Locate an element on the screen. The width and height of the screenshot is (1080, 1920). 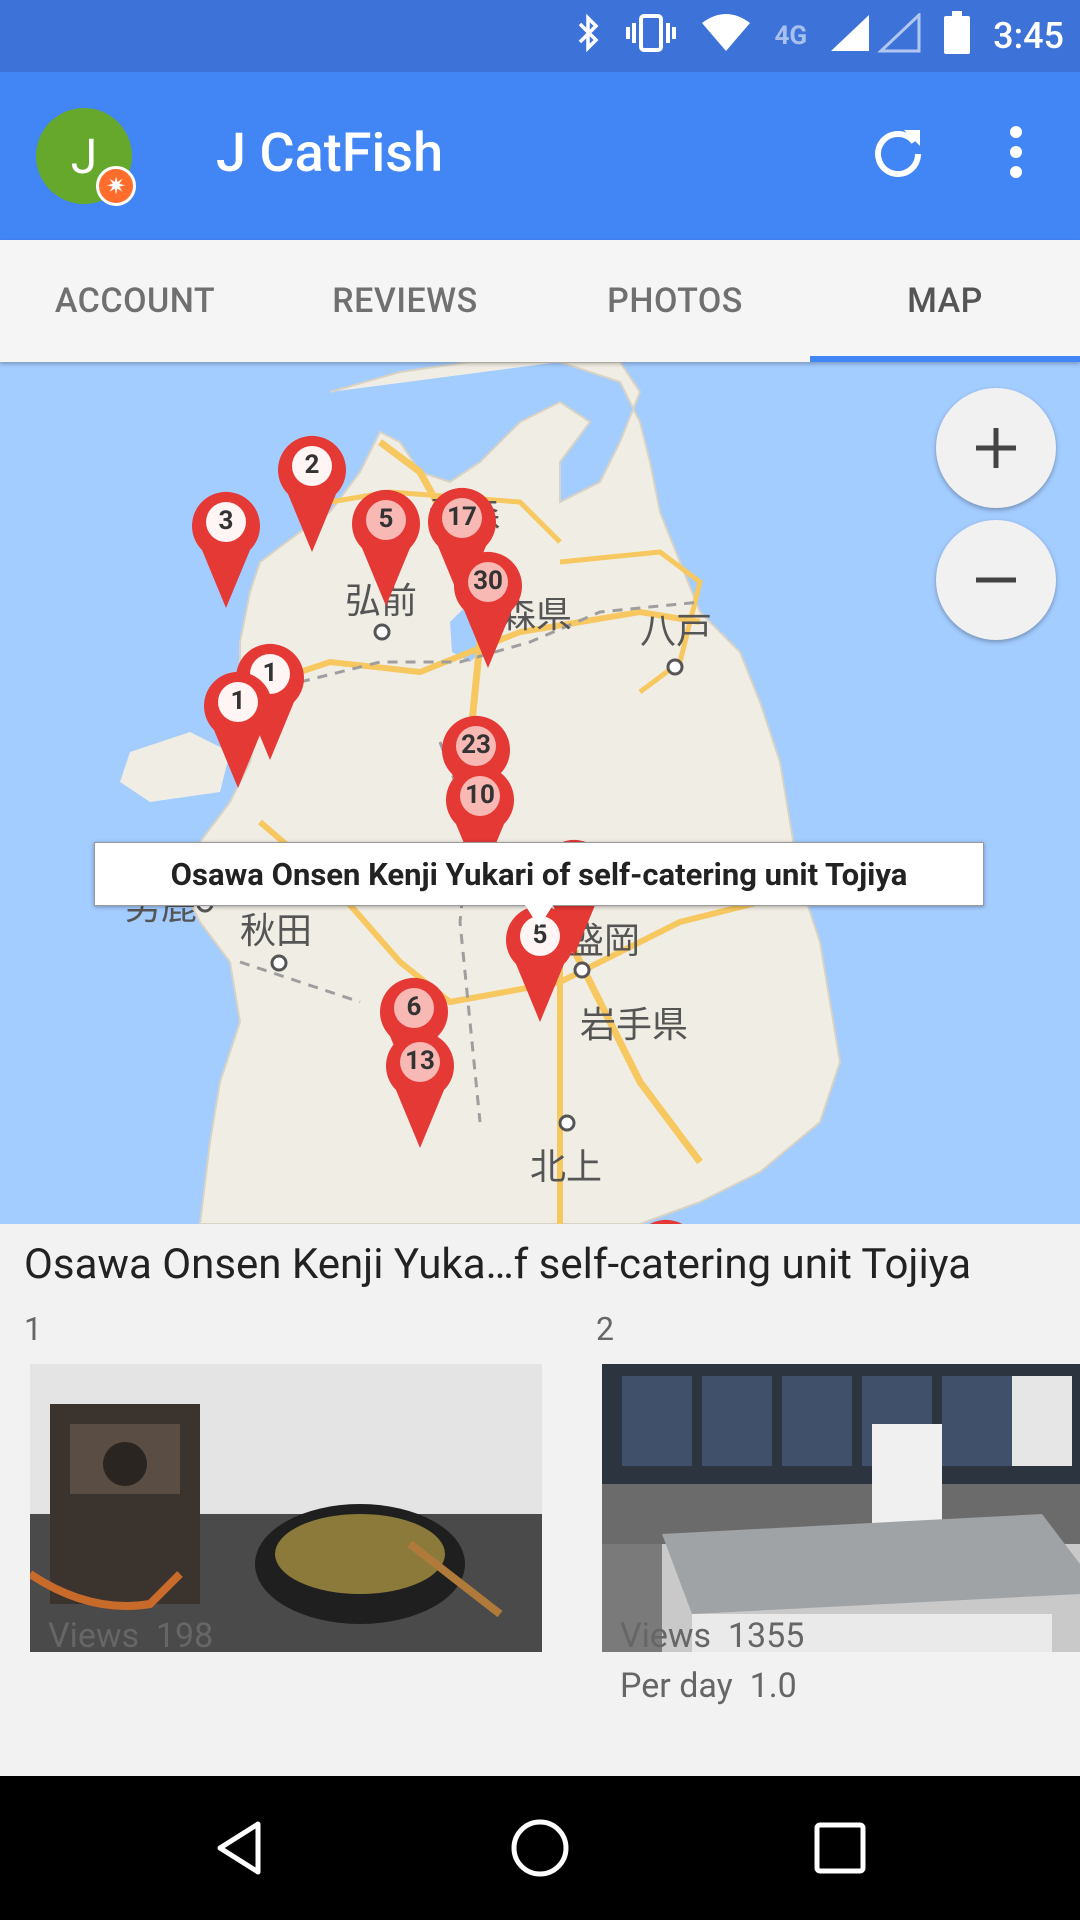
zoom-out-button is located at coordinates (996, 580).